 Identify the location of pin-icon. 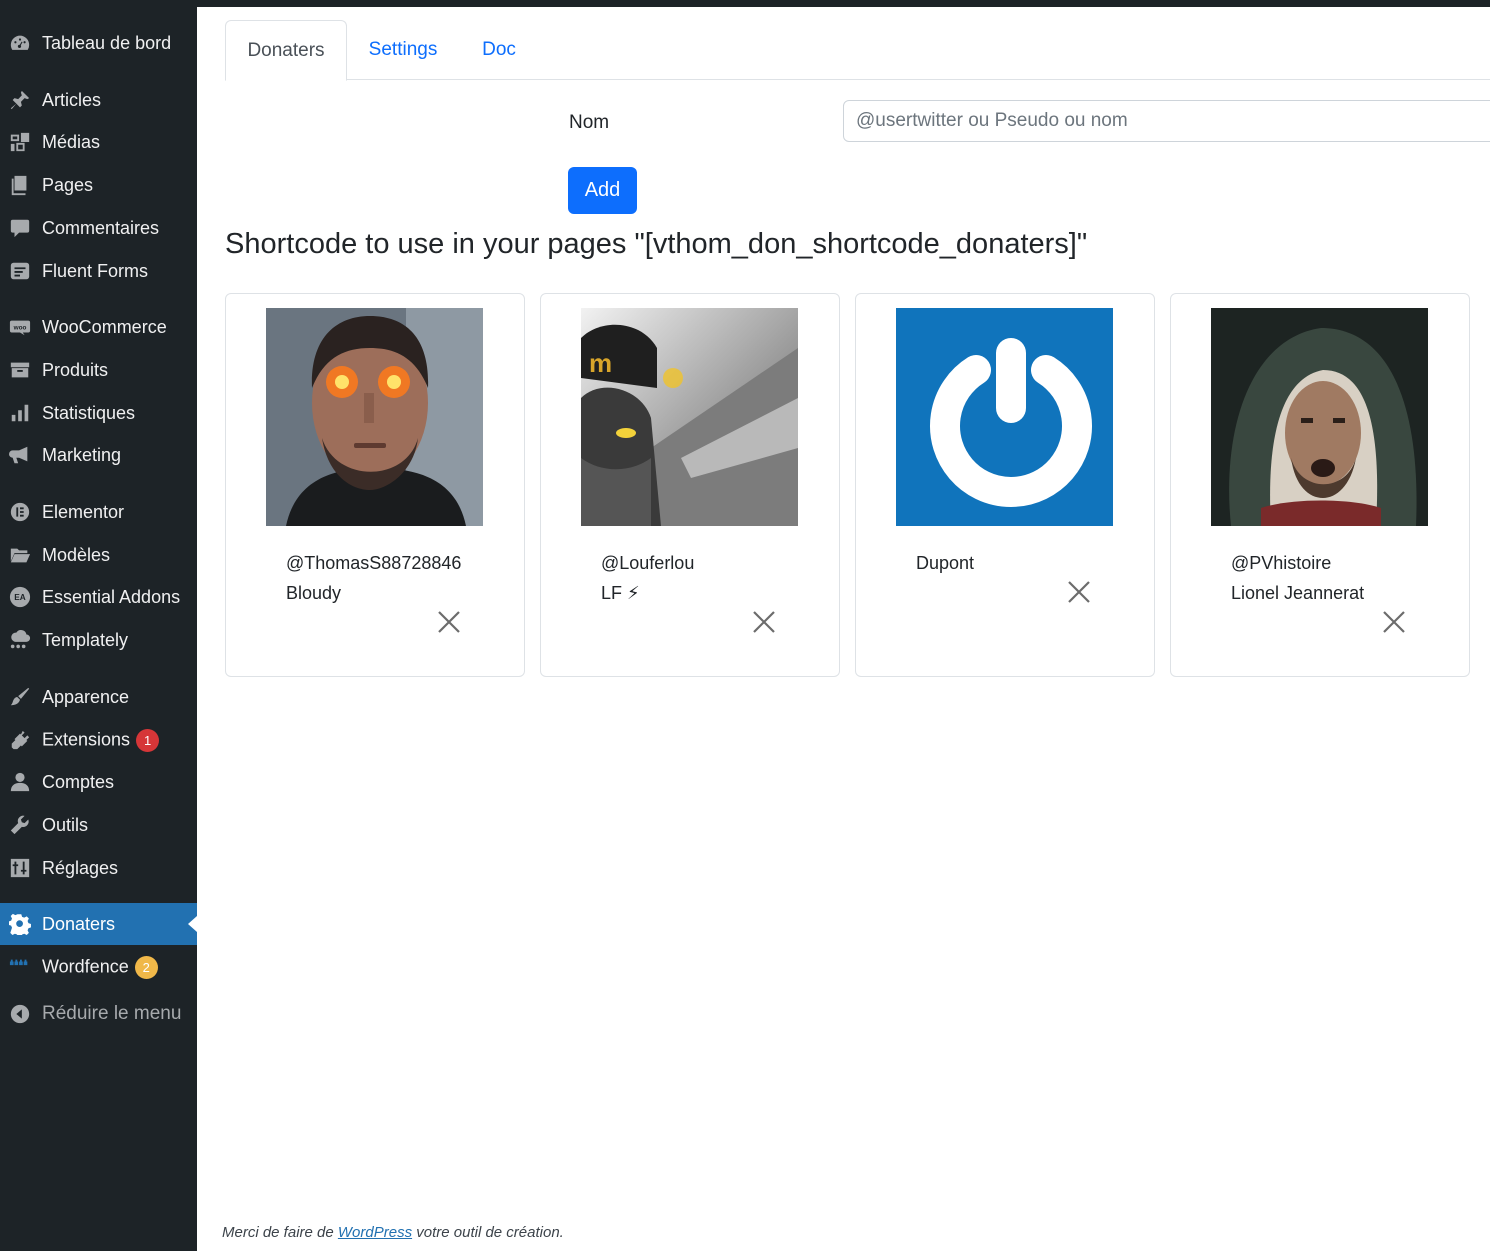
(20, 100).